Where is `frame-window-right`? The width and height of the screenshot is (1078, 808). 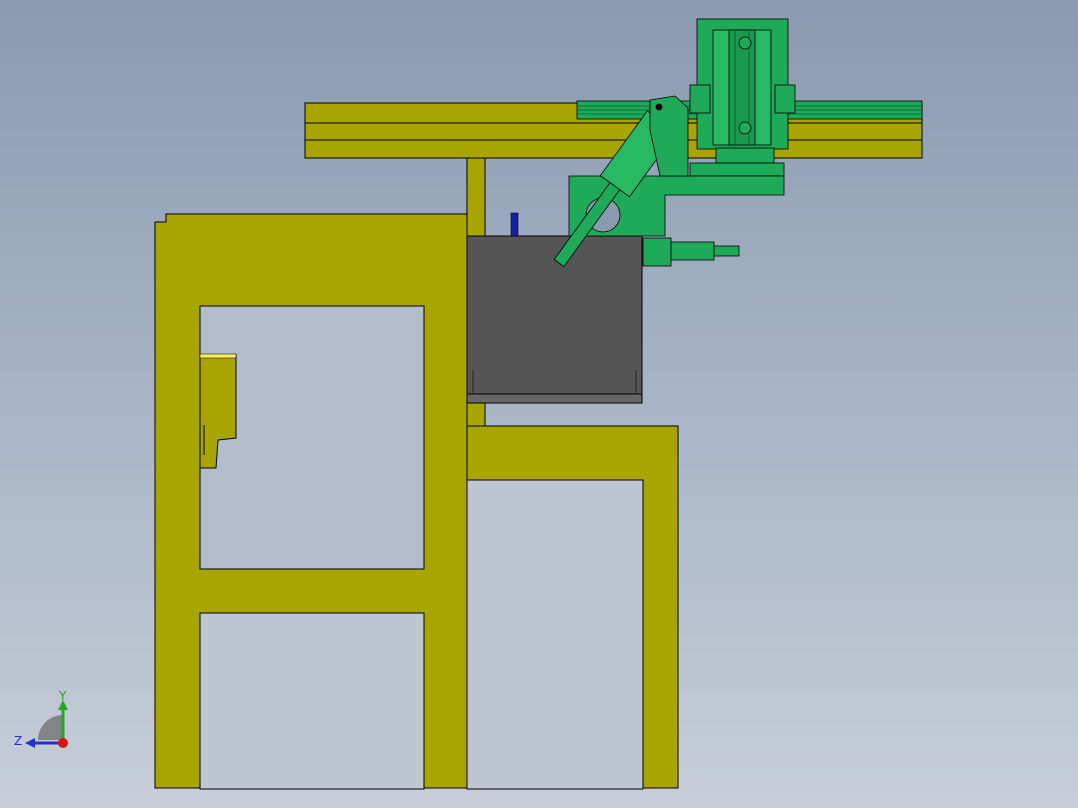 frame-window-right is located at coordinates (555, 634).